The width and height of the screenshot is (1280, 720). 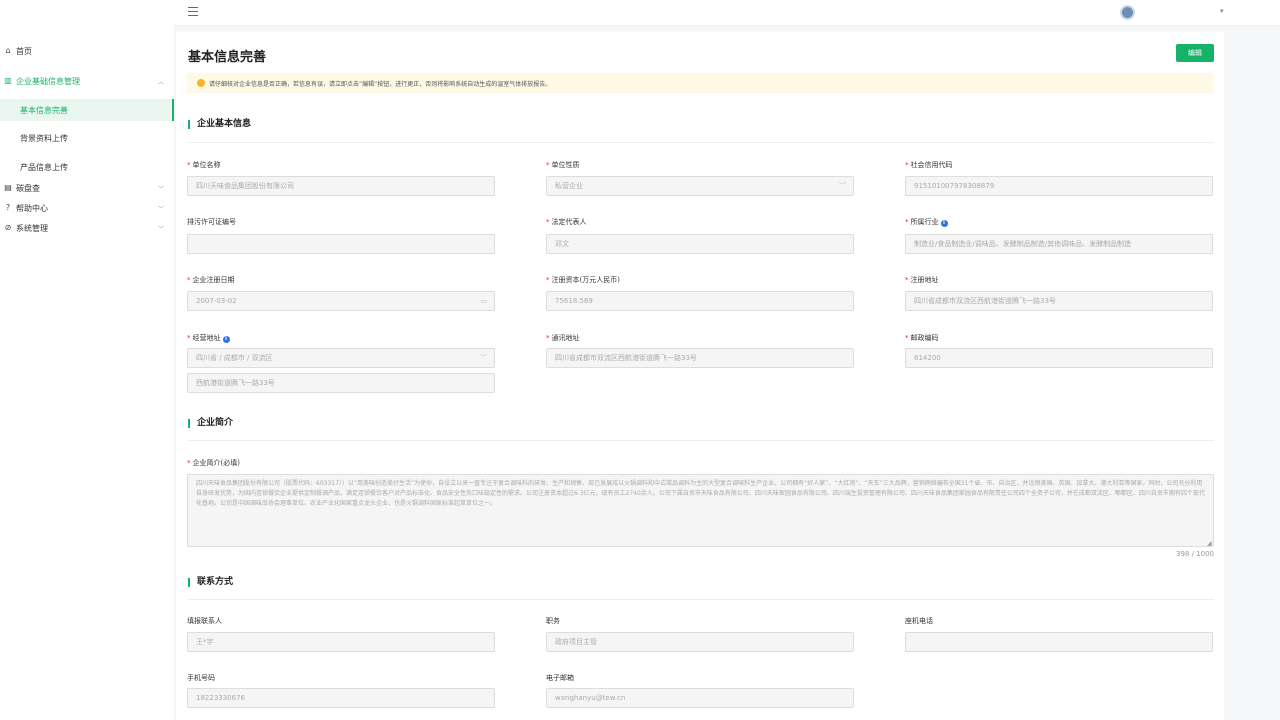 I want to click on nav-home: ⌂ 首页, so click(x=87, y=51).